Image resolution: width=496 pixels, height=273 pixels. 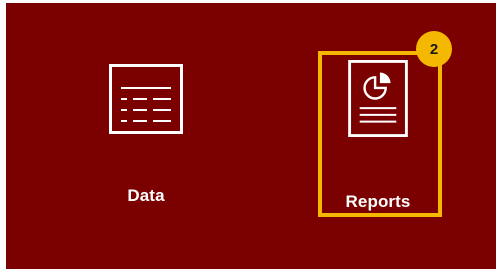 I want to click on table-list-icon, so click(x=146, y=99).